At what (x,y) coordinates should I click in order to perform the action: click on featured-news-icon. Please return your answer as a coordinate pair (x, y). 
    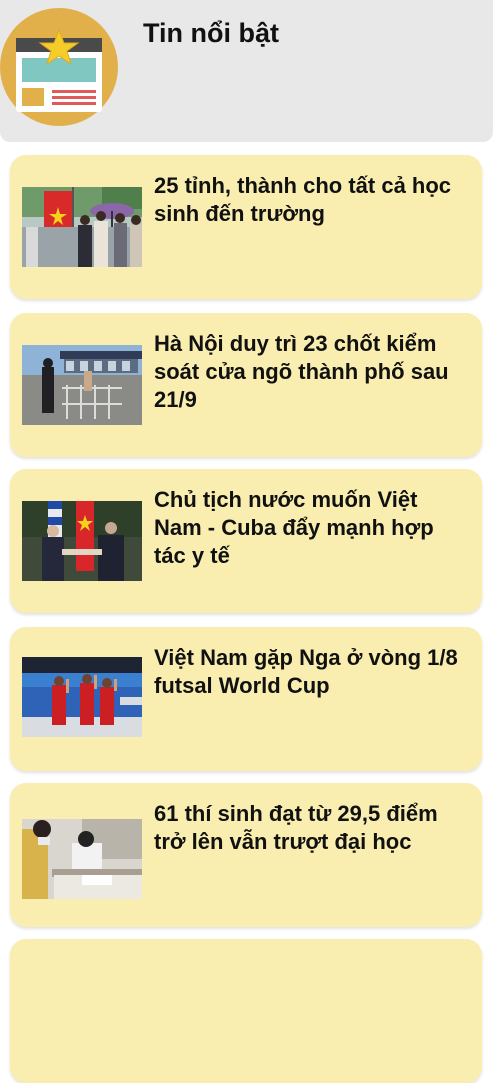
    Looking at the image, I should click on (59, 67).